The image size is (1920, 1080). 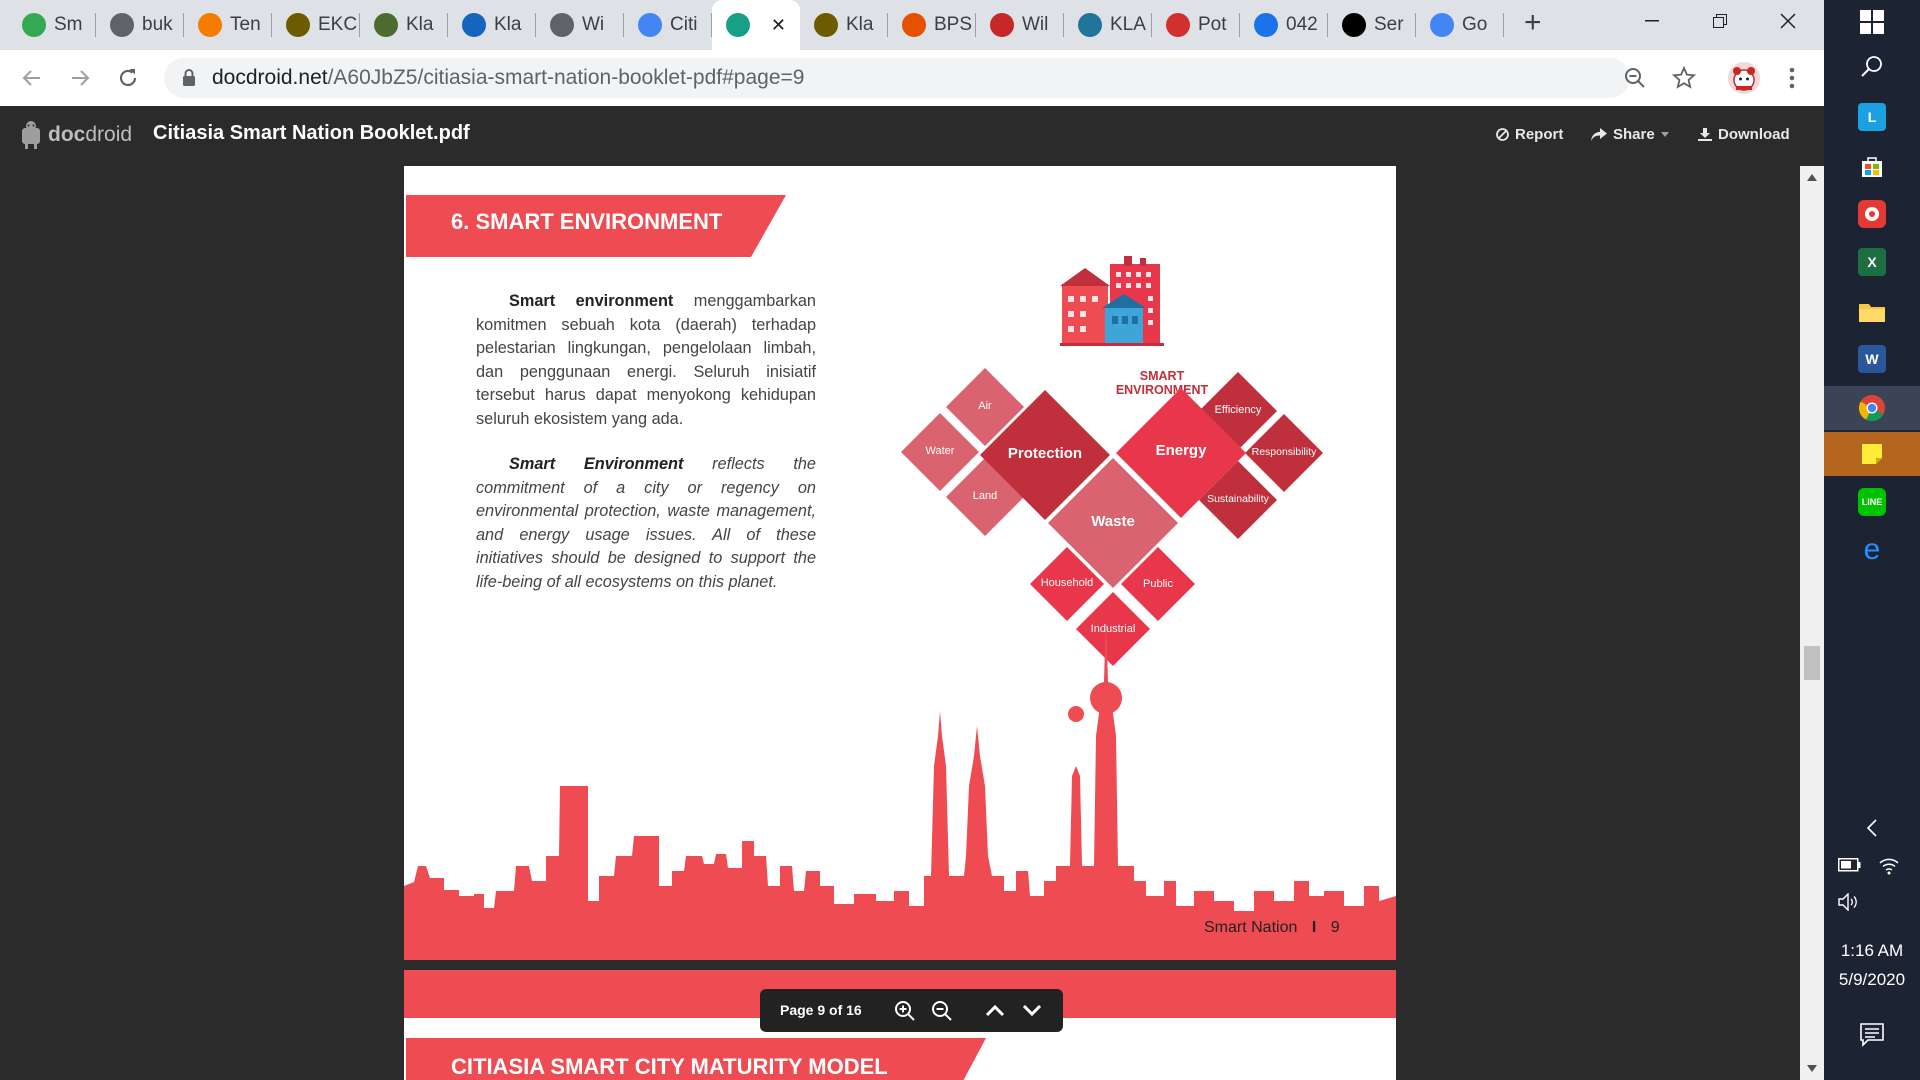 What do you see at coordinates (1872, 359) in the screenshot?
I see `taskbar-word: W` at bounding box center [1872, 359].